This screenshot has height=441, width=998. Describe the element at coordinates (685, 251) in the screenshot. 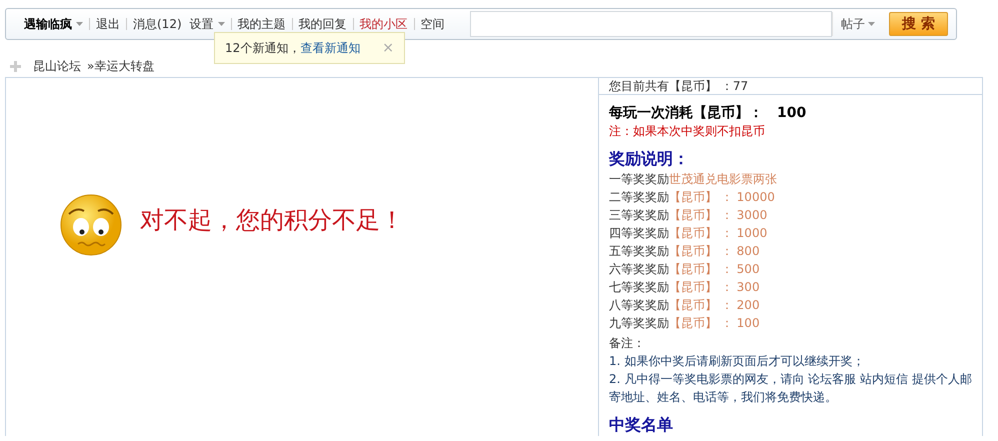

I see `reward-line: 五等奖奖励【昆币】 ： 800` at that location.